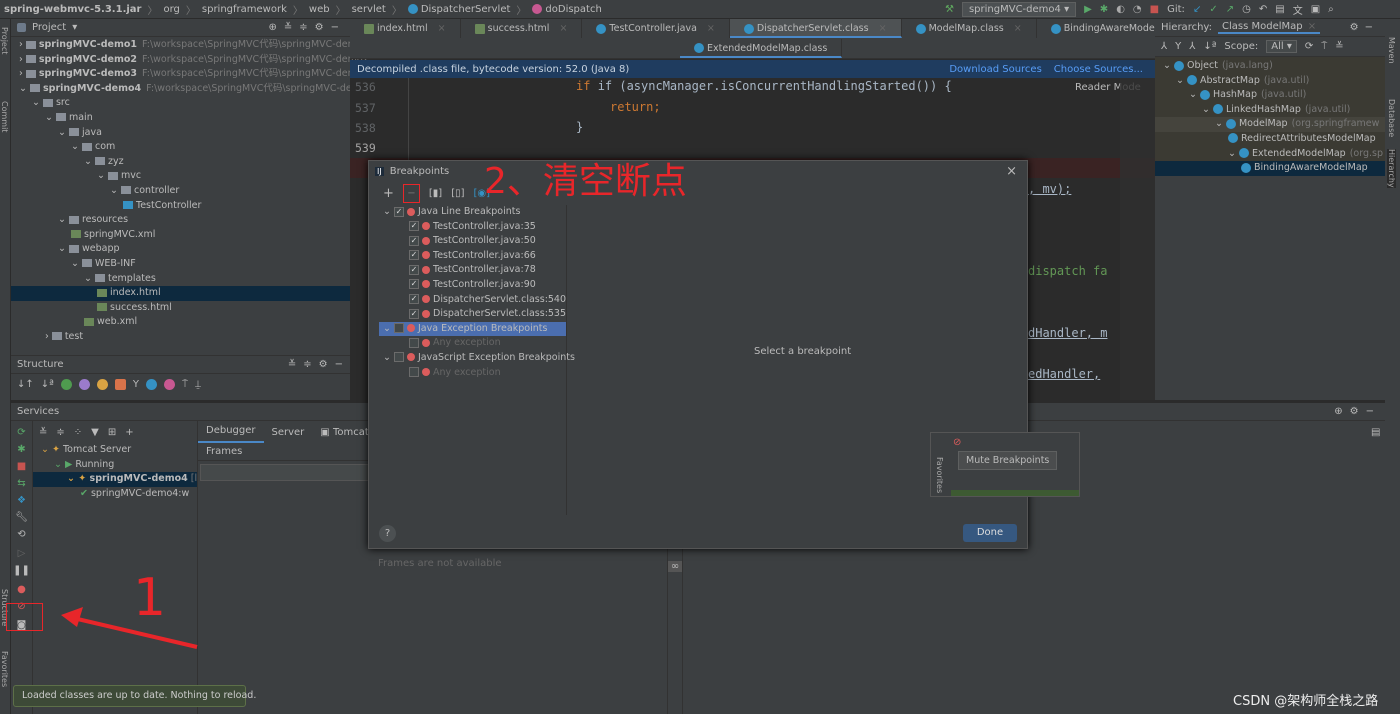  Describe the element at coordinates (388, 193) in the screenshot. I see `add-breakpoint-icon: +` at that location.